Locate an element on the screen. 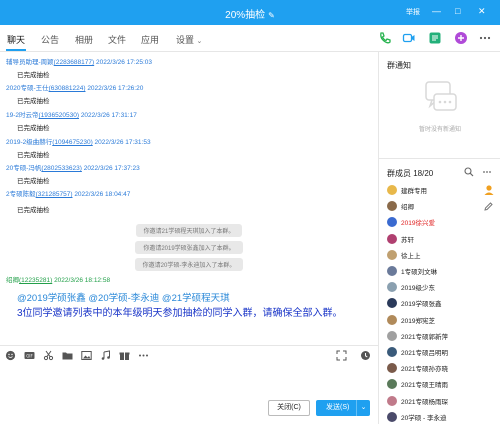  image-icon is located at coordinates (86, 355).